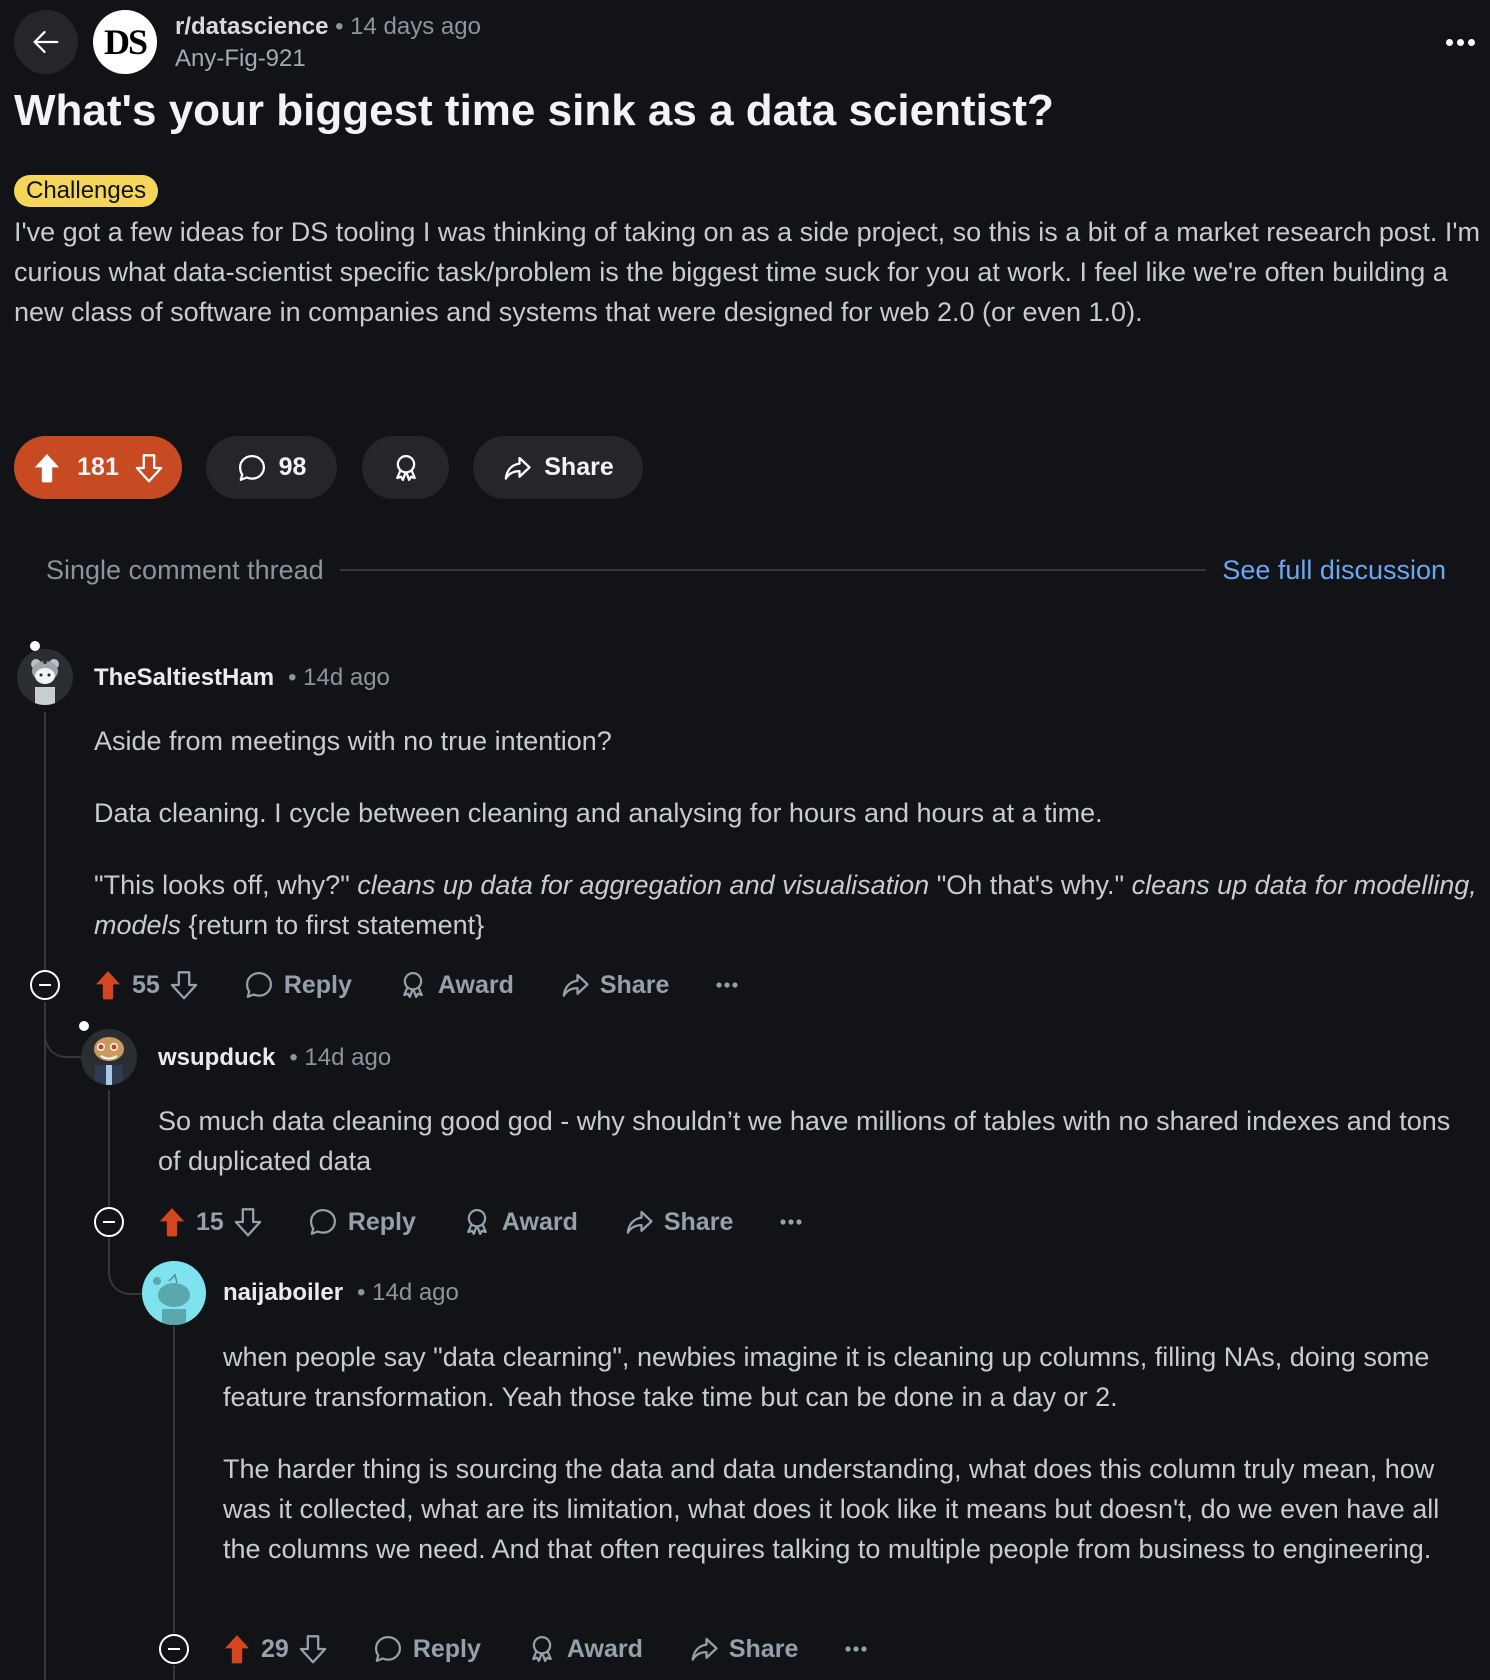 This screenshot has height=1680, width=1490. I want to click on post-vote-count: 181, so click(98, 467).